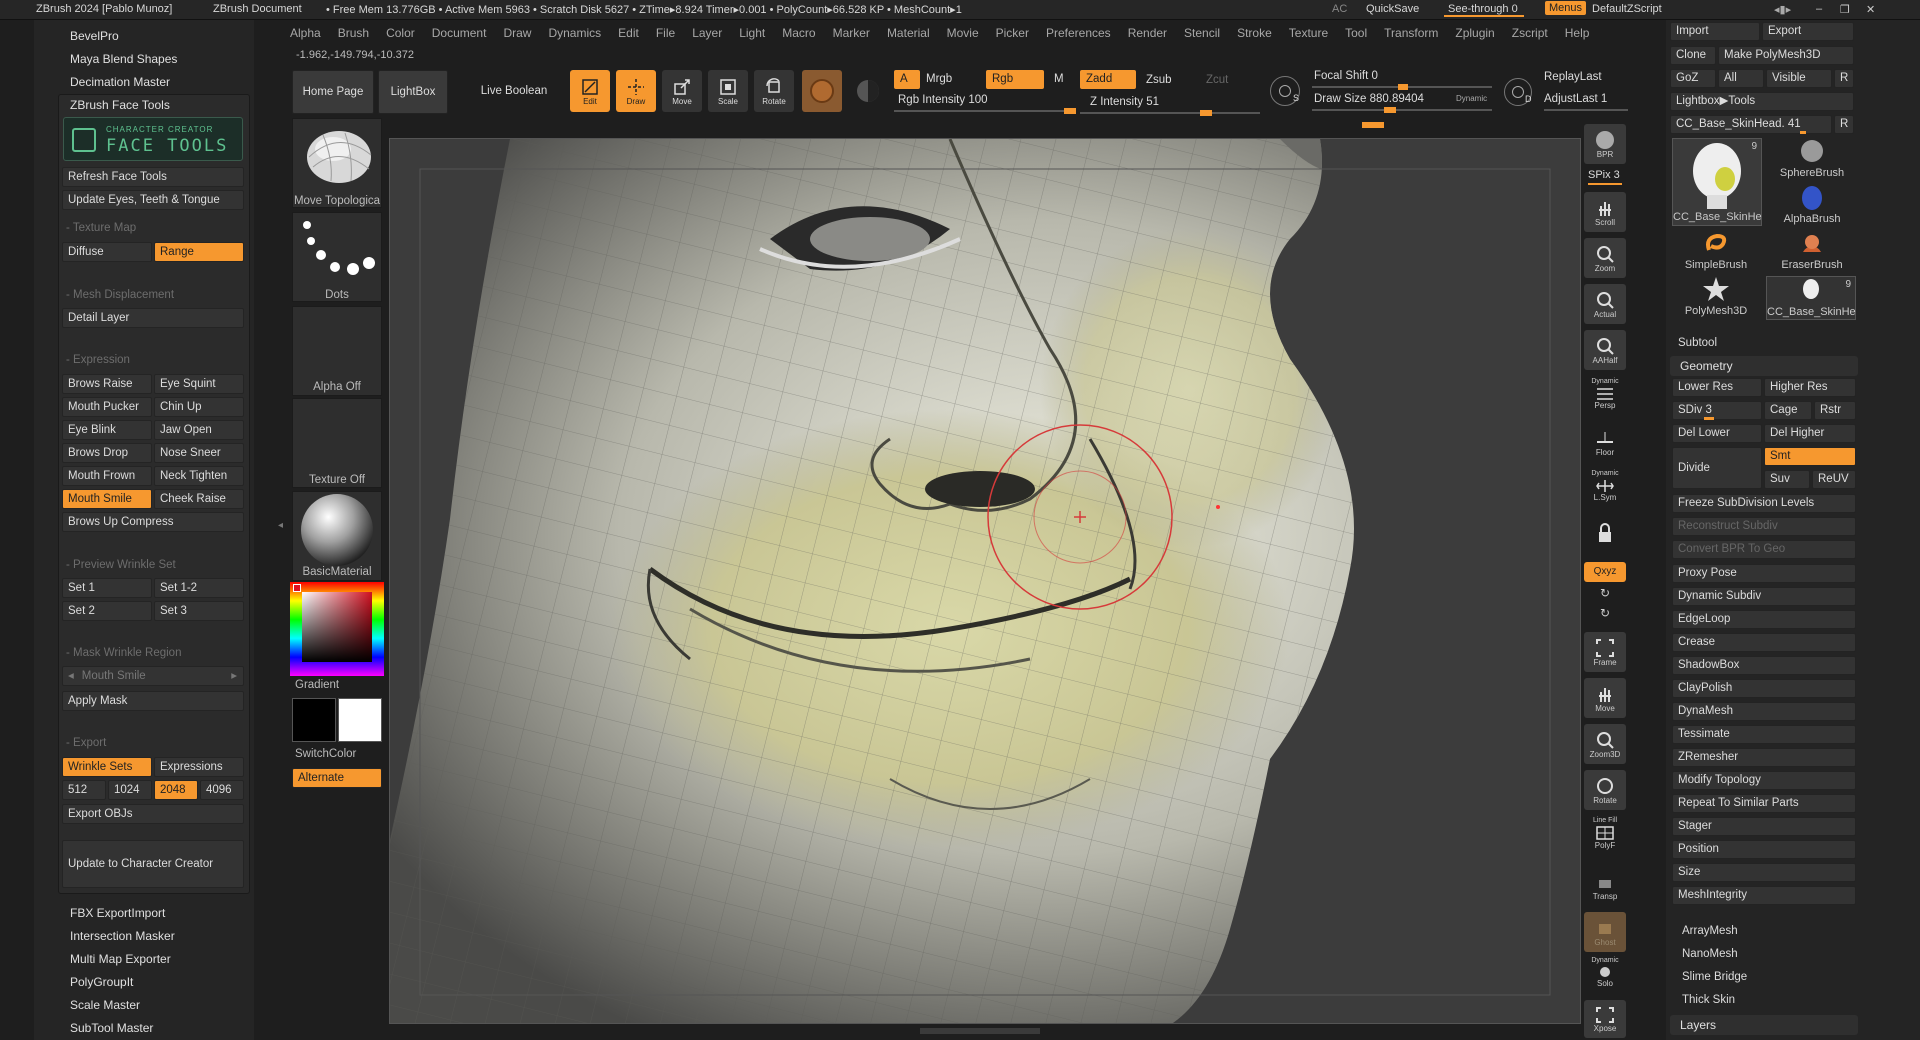  Describe the element at coordinates (1751, 124) in the screenshot. I see `current-tool-slider: CC_Base_SkinHead. 41` at that location.